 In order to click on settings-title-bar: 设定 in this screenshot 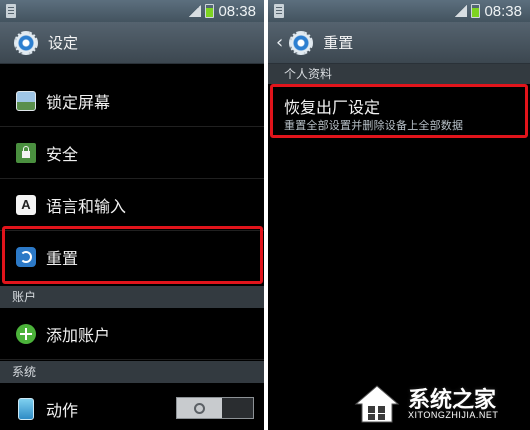, I will do `click(132, 43)`.